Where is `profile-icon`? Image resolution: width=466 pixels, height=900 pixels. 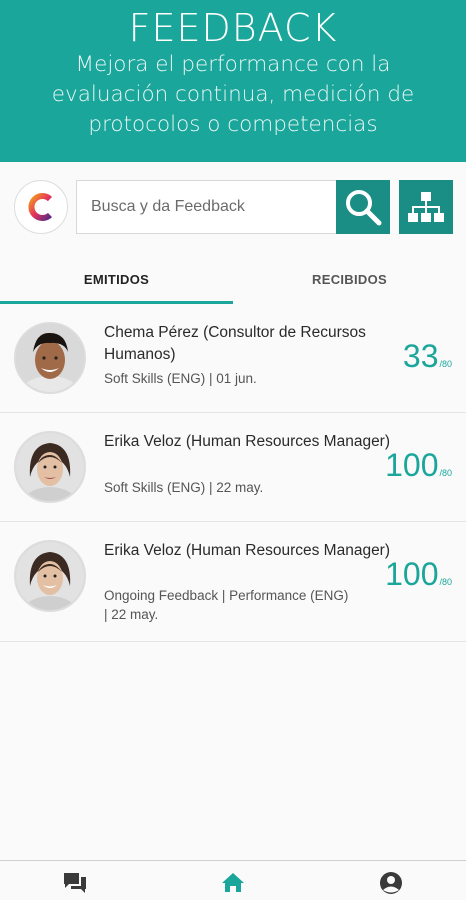
profile-icon is located at coordinates (391, 883).